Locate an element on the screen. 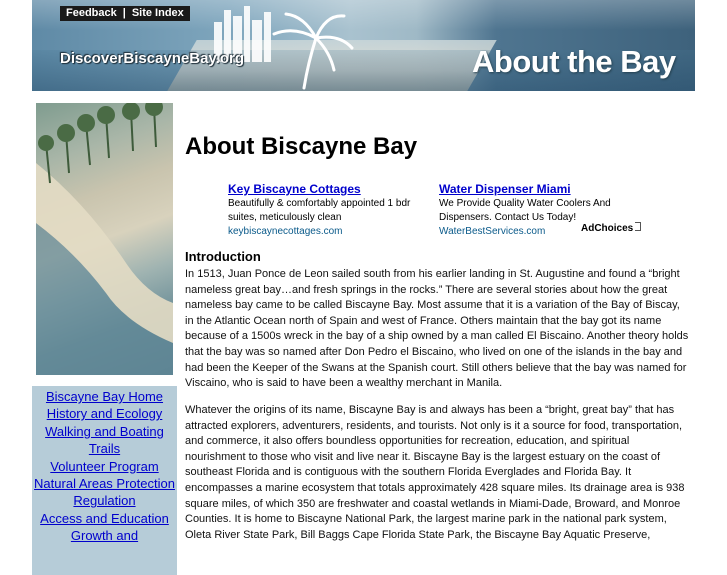 This screenshot has height=575, width=727. page-margin-left is located at coordinates (16, 272).